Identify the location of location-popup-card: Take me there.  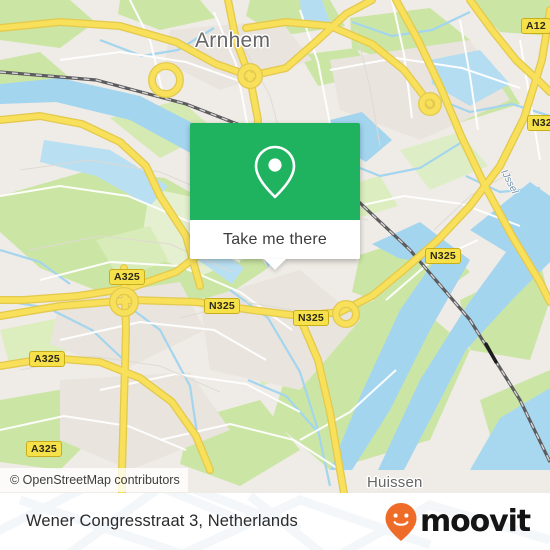
(275, 196).